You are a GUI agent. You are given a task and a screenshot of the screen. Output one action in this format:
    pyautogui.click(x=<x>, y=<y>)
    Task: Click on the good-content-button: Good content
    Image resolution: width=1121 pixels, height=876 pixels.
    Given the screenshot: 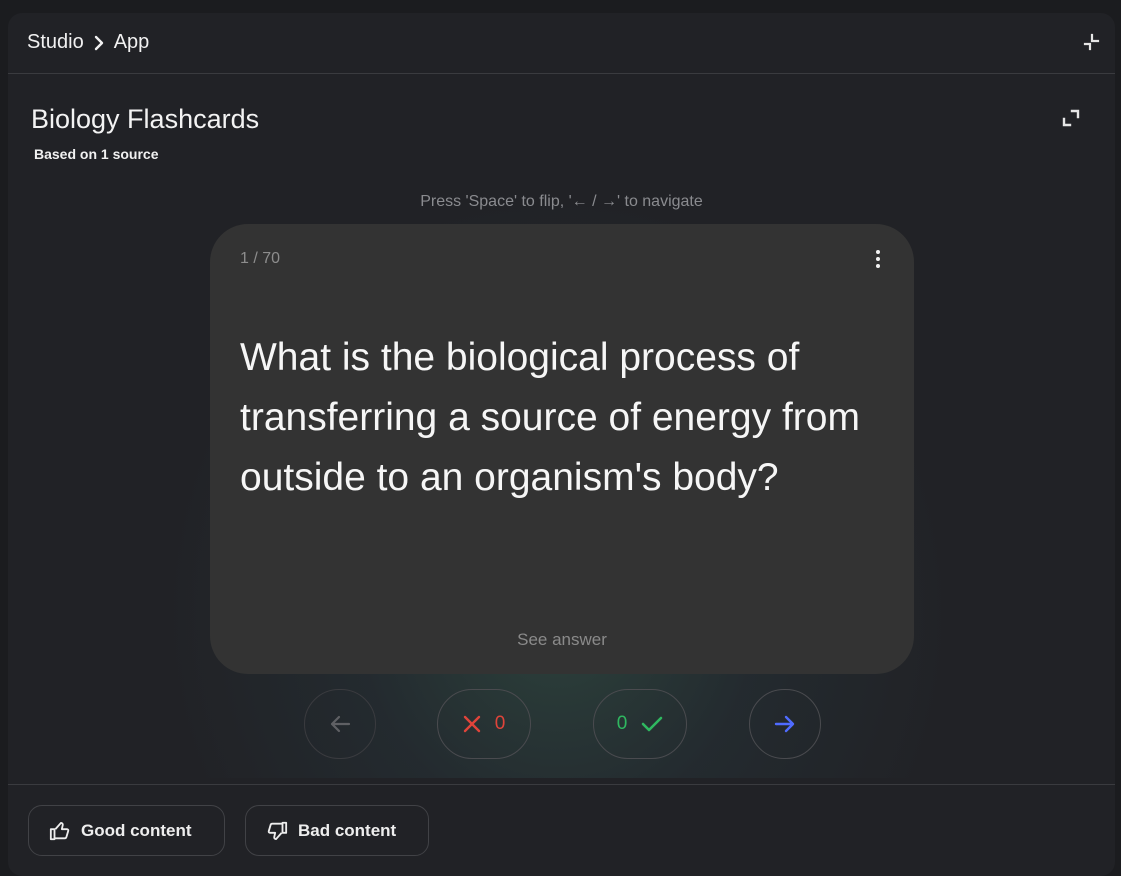 What is the action you would take?
    pyautogui.click(x=126, y=830)
    